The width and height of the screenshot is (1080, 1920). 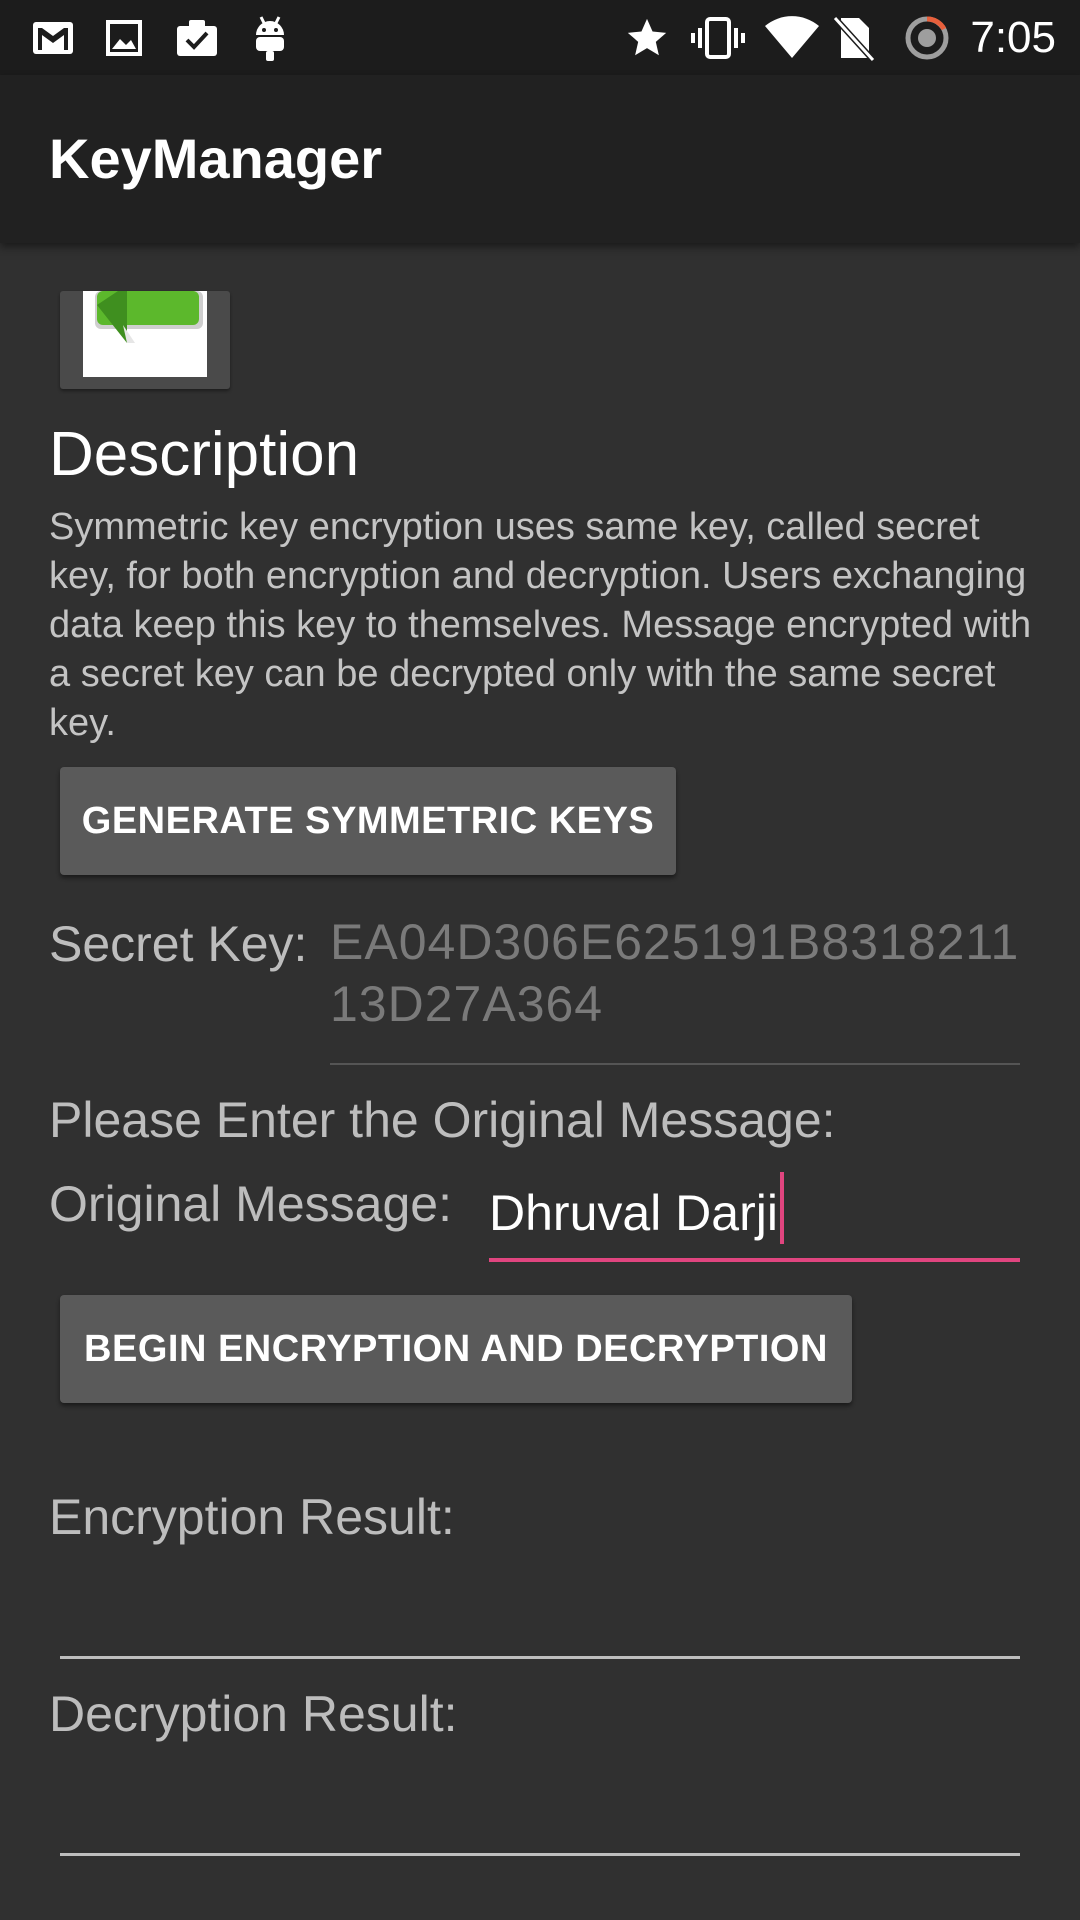 I want to click on no-sim-icon, so click(x=853, y=38).